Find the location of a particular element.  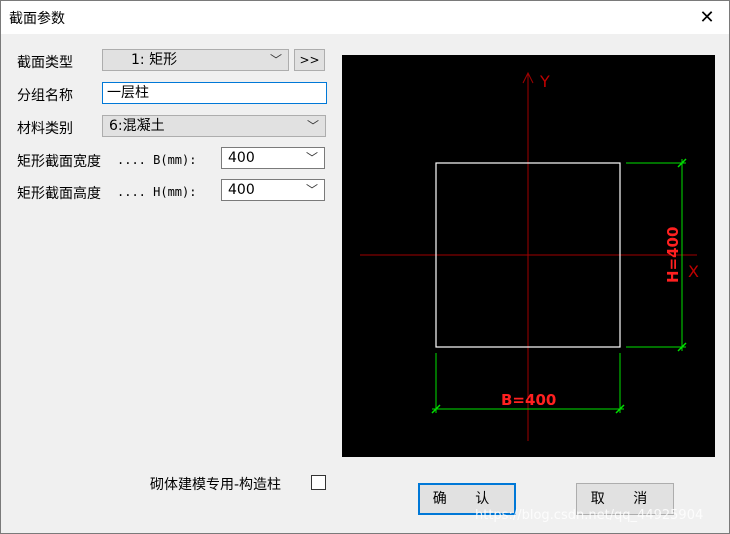

section-type-select: 1: 矩形 ﹀ is located at coordinates (195, 60).